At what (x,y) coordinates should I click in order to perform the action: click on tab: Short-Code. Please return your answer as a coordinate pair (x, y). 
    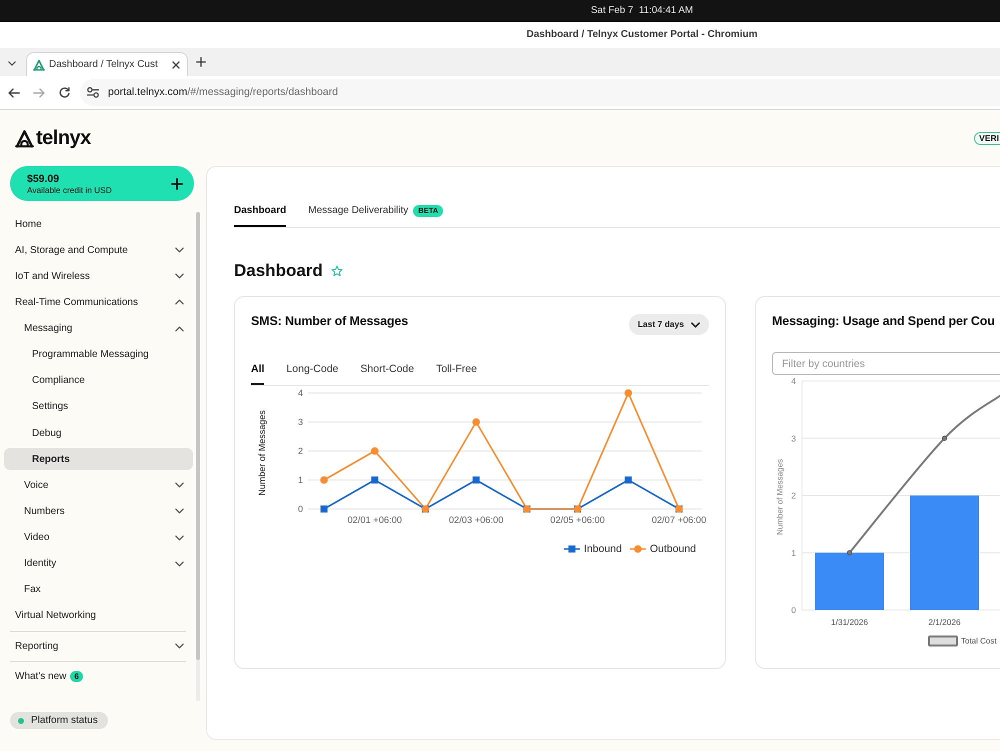
    Looking at the image, I should click on (387, 369).